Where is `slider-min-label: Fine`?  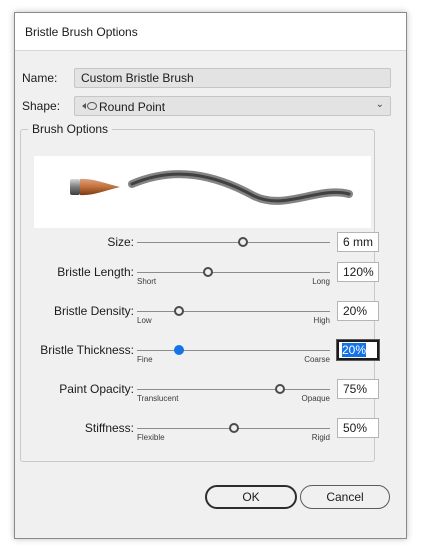
slider-min-label: Fine is located at coordinates (145, 359).